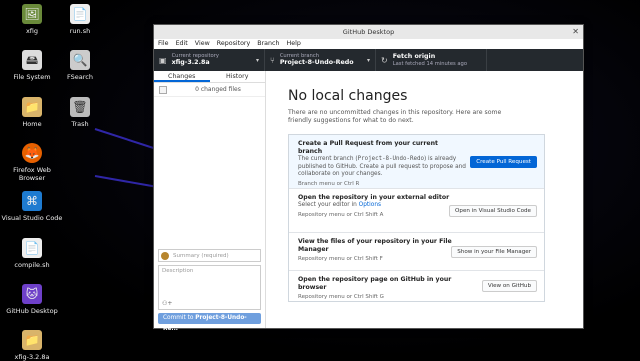 Image resolution: width=640 pixels, height=361 pixels. Describe the element at coordinates (80, 60) in the screenshot. I see `search-icon: 🔍` at that location.